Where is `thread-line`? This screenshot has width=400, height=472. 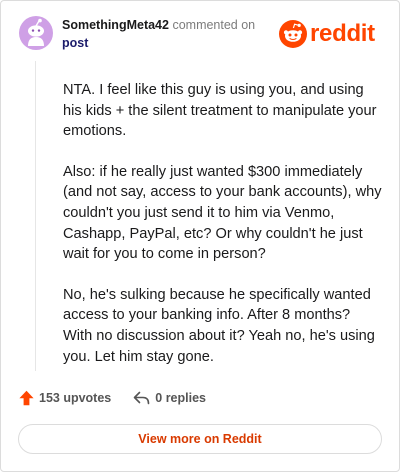
thread-line is located at coordinates (35, 216).